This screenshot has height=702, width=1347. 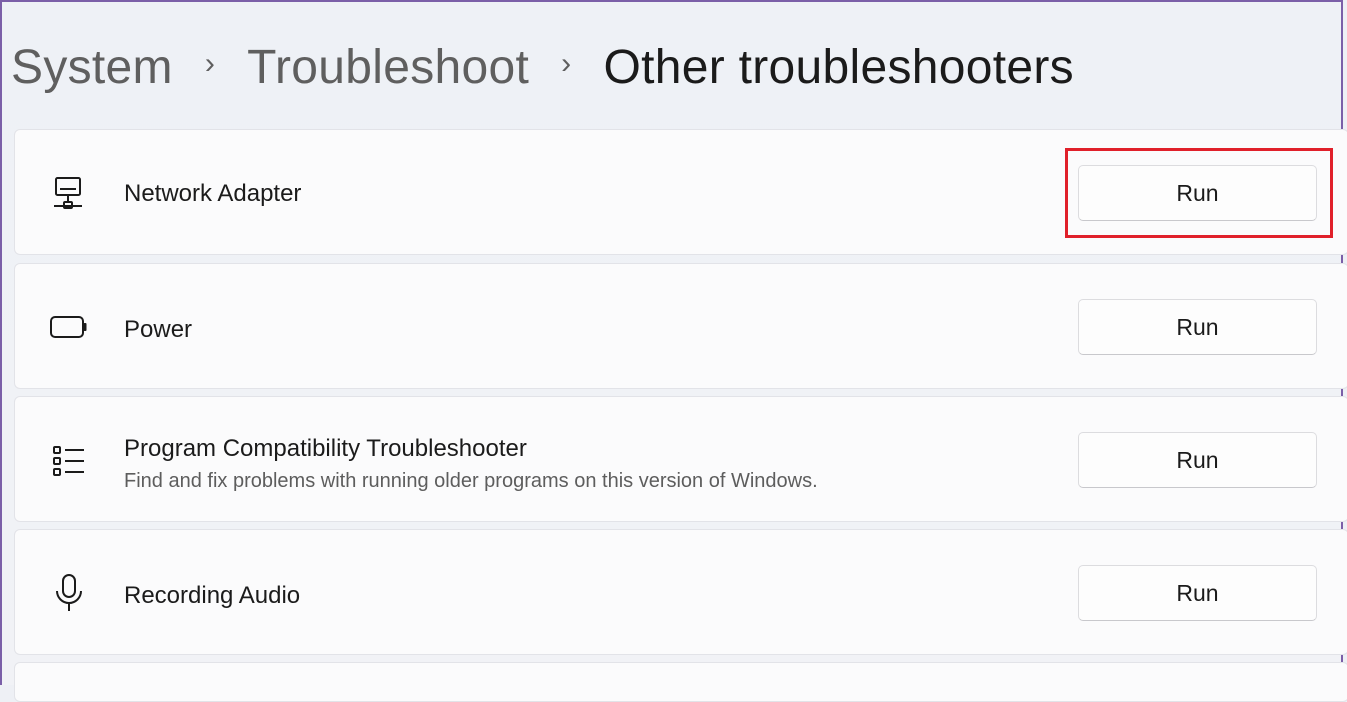 What do you see at coordinates (838, 67) in the screenshot?
I see `page-title: Other troubleshooters` at bounding box center [838, 67].